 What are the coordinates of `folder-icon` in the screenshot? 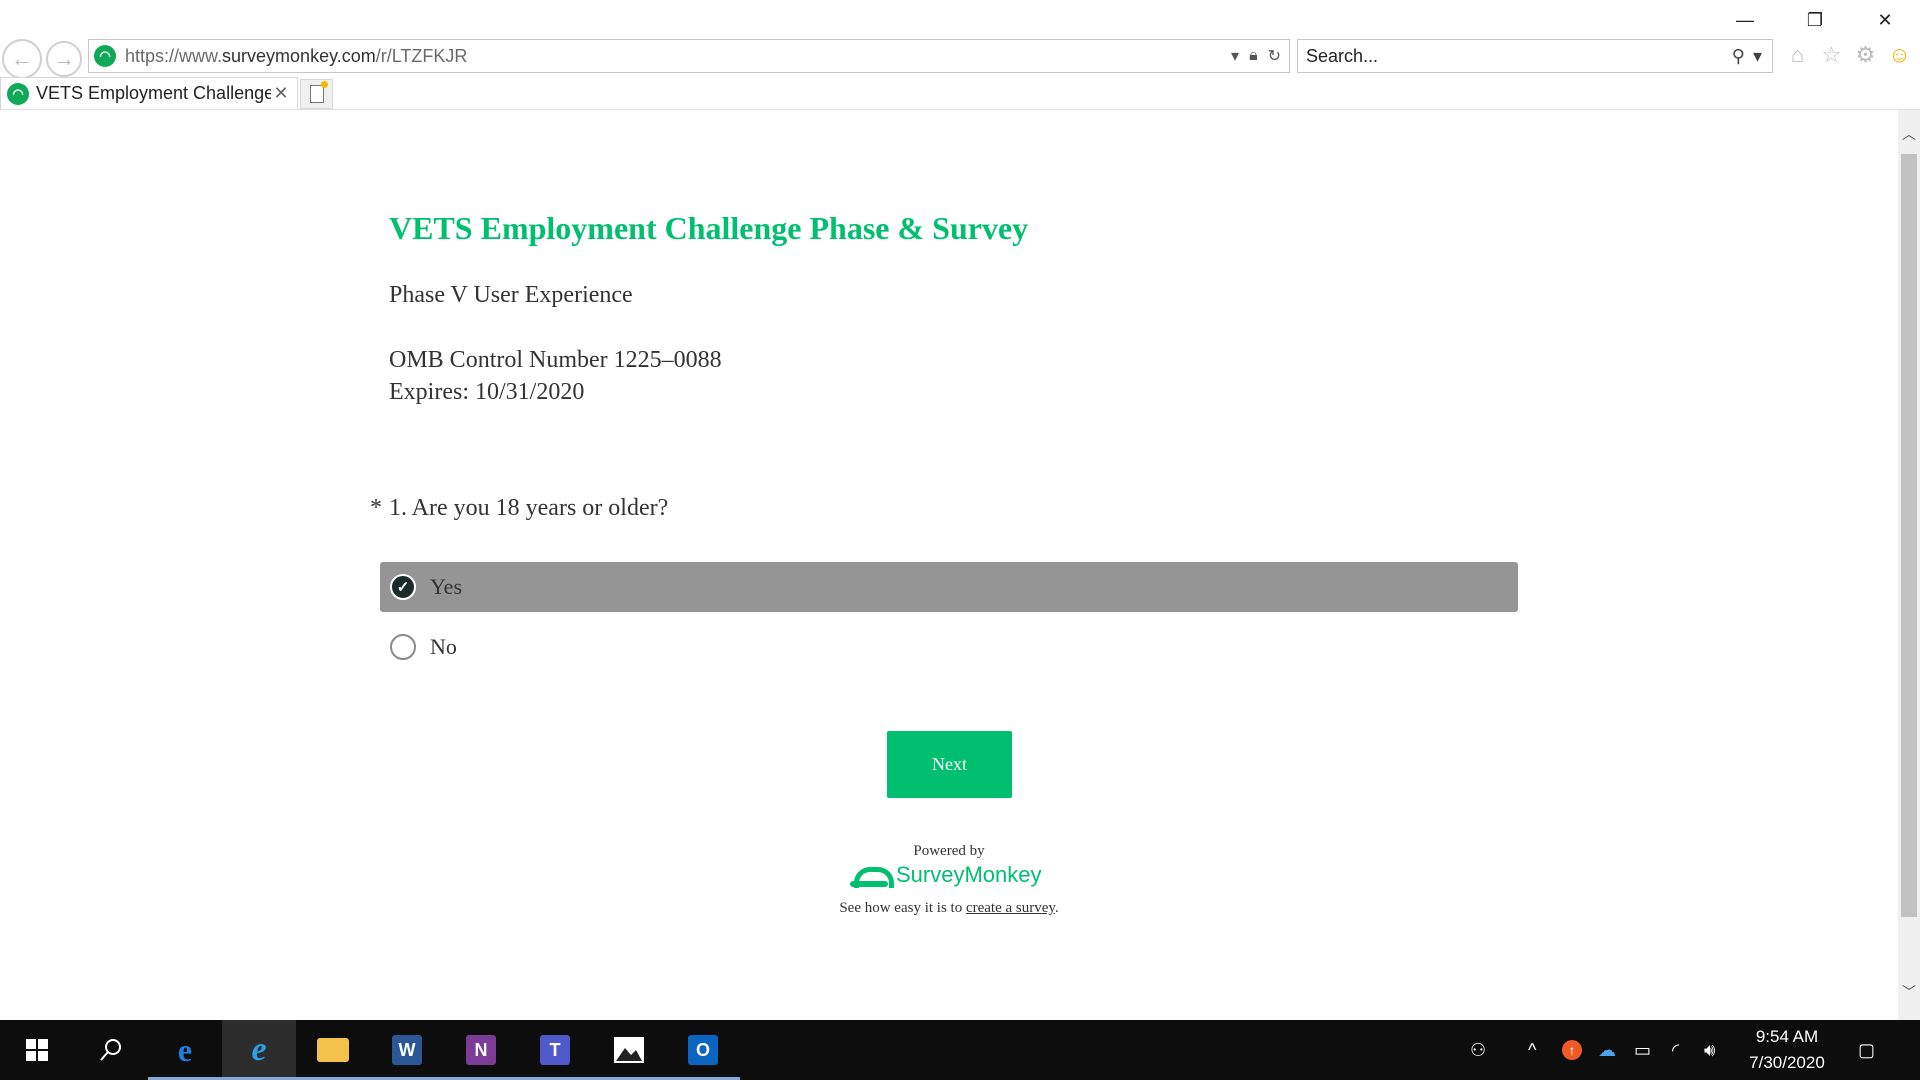 It's located at (333, 1050).